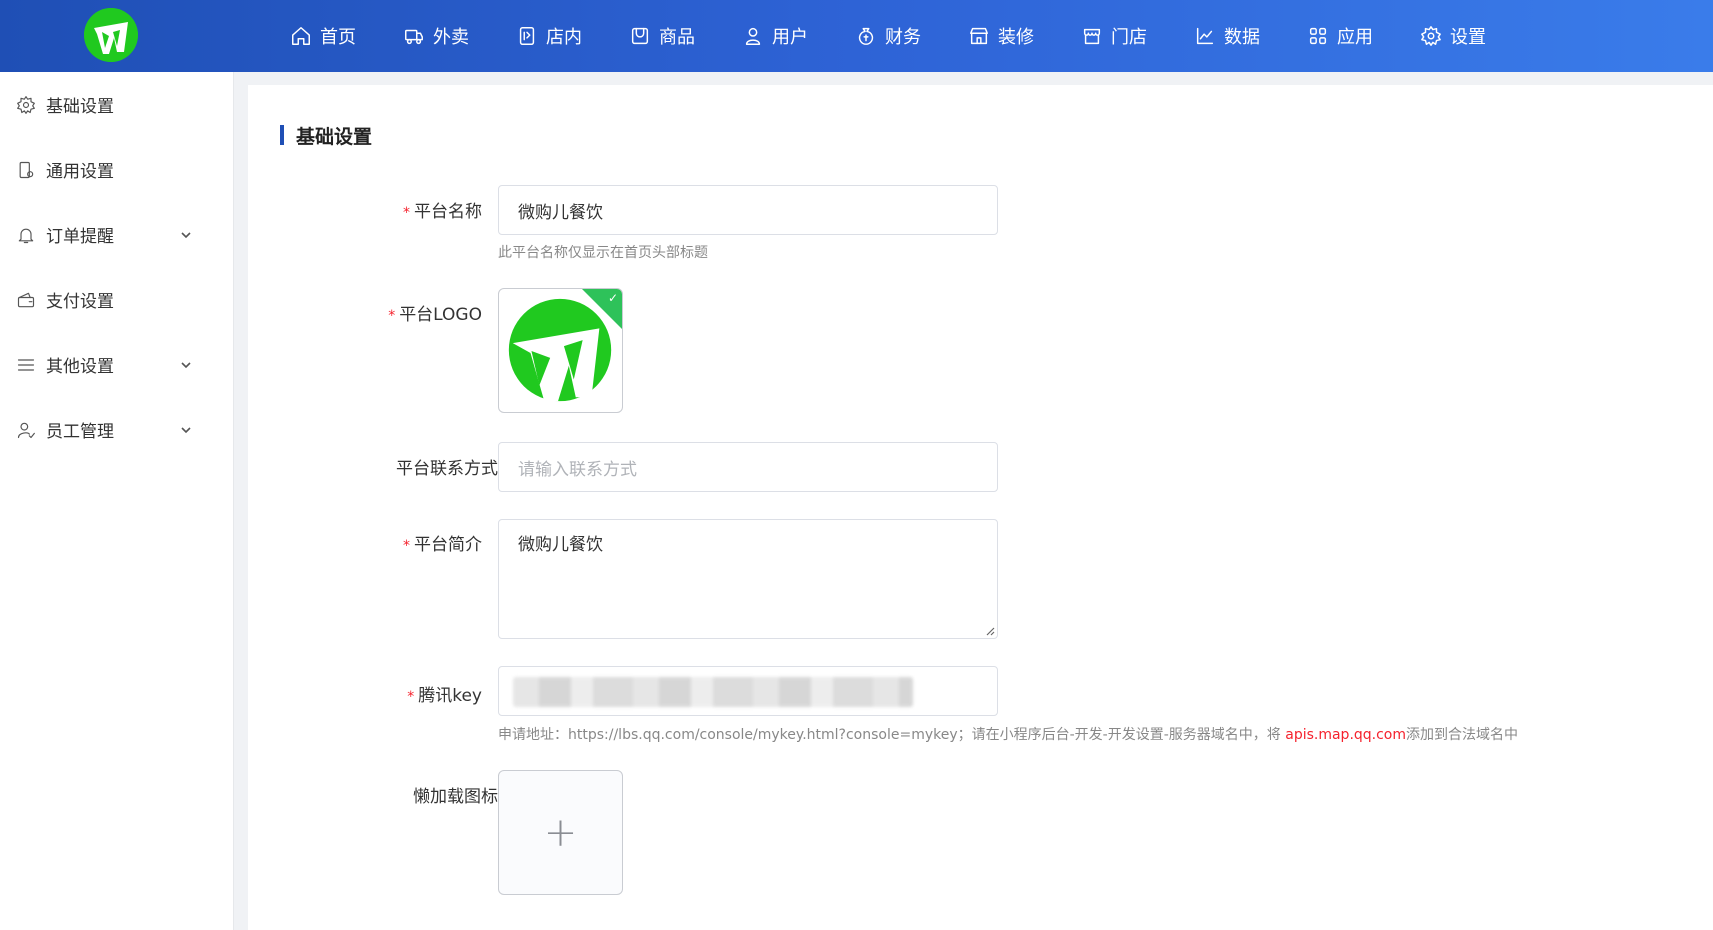  What do you see at coordinates (301, 36) in the screenshot?
I see `home-icon` at bounding box center [301, 36].